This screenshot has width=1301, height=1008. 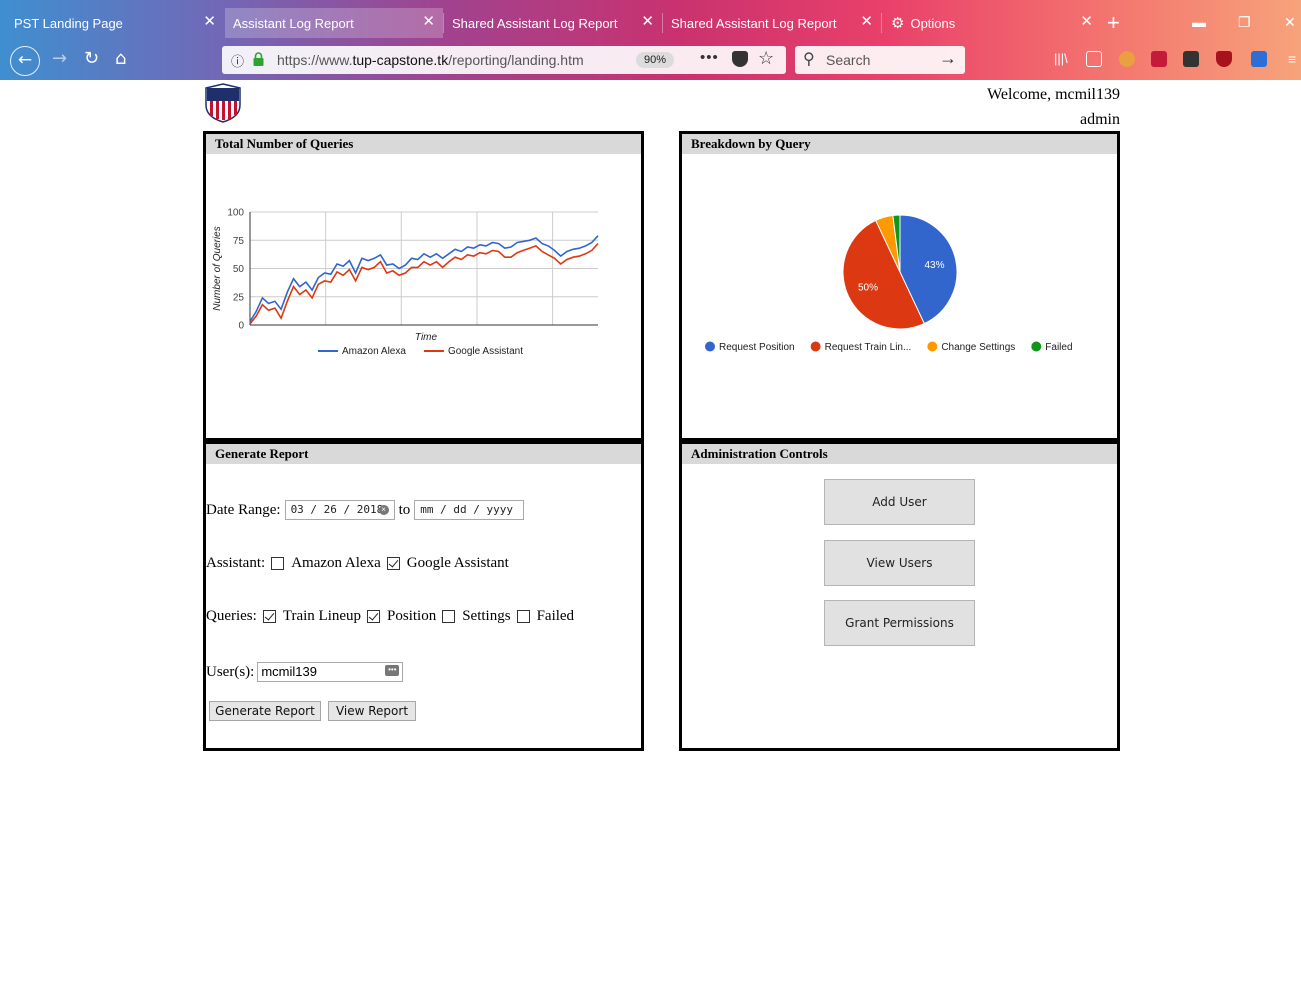 I want to click on clear-icon: ×, so click(x=383, y=510).